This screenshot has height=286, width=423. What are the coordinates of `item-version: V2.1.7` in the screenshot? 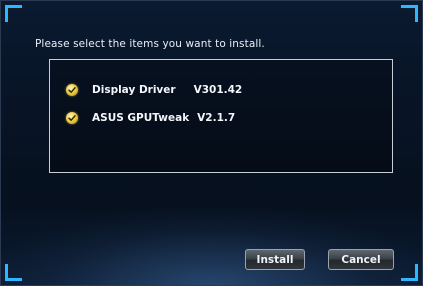 It's located at (216, 118).